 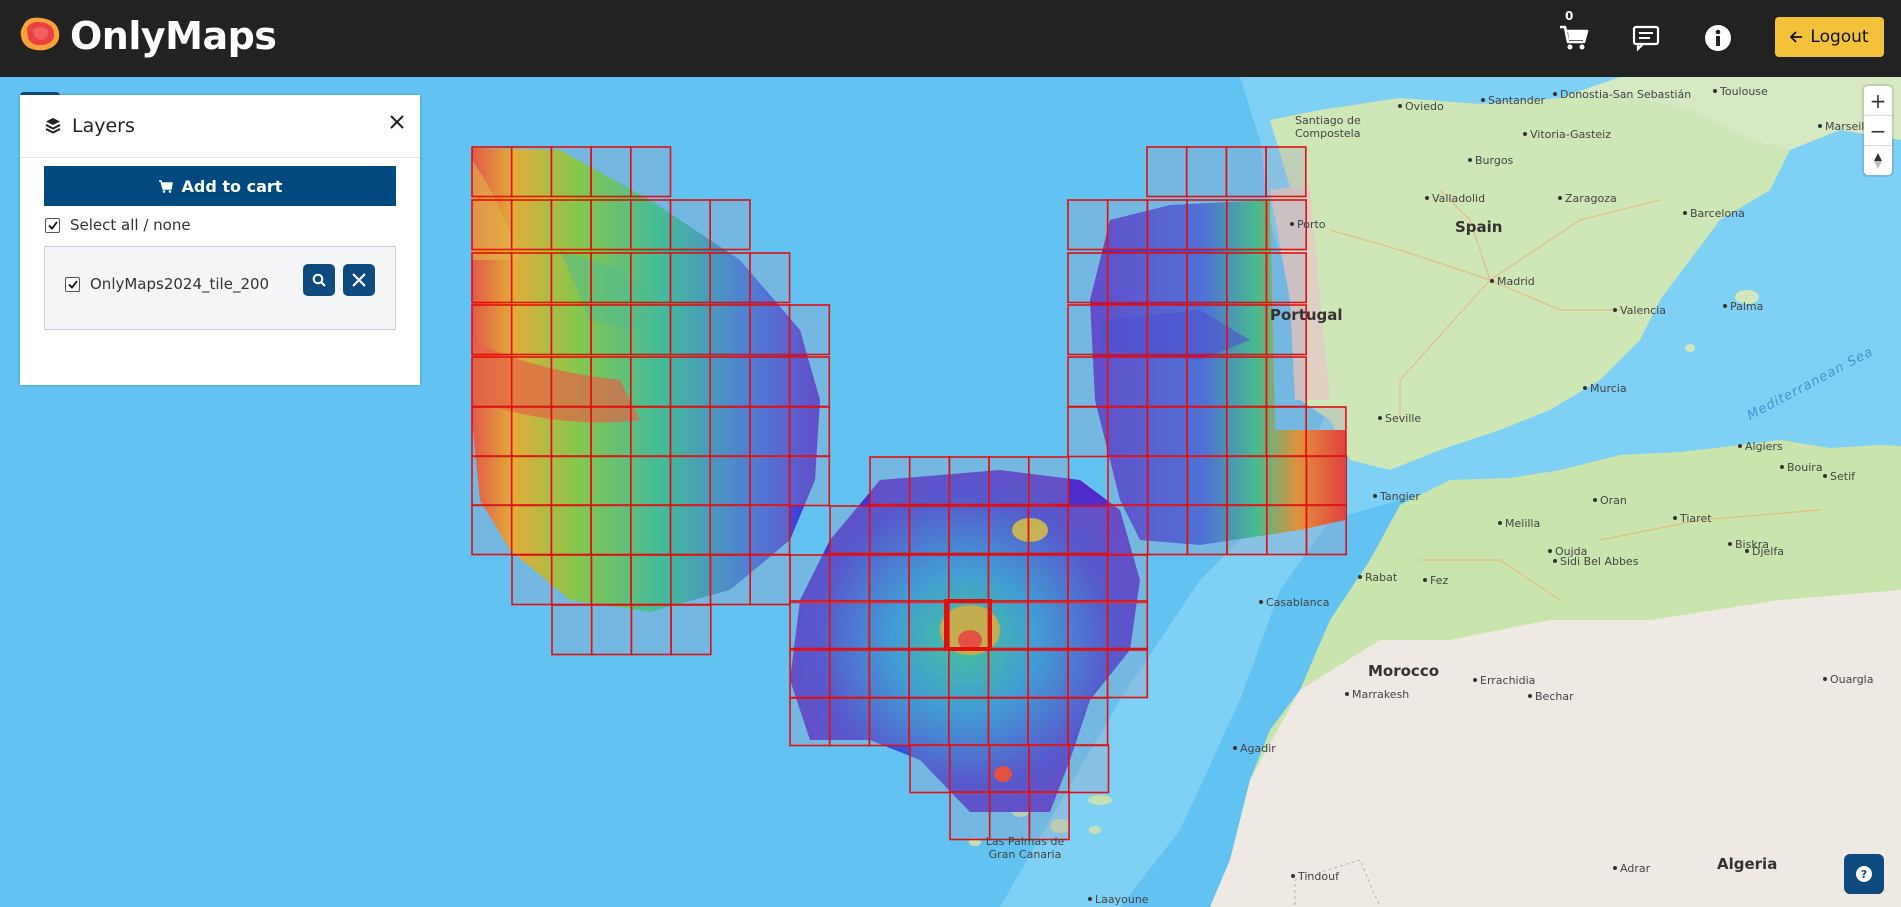 I want to click on remove-layer-button, so click(x=359, y=280).